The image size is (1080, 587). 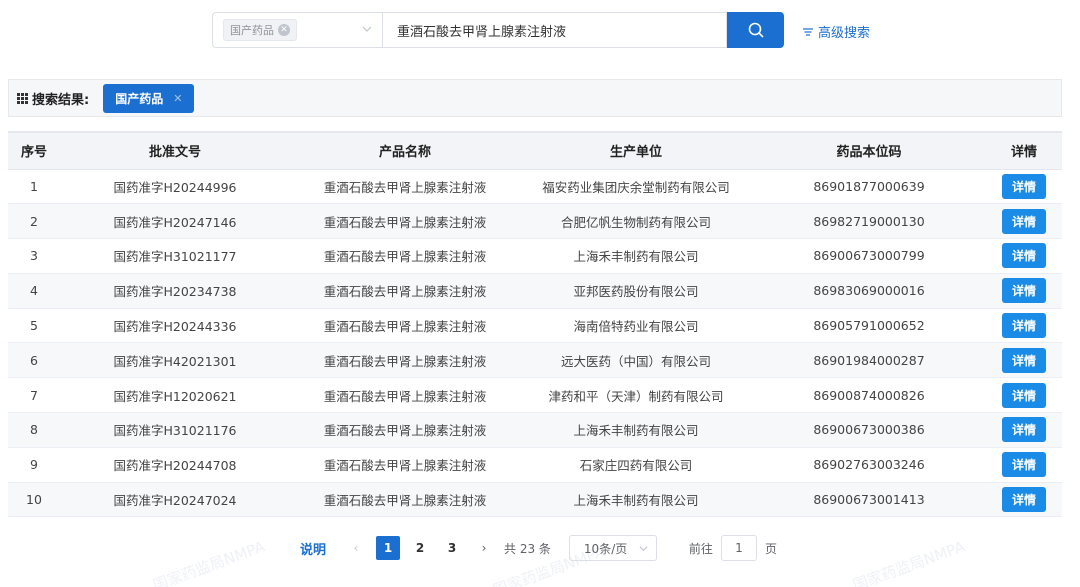 What do you see at coordinates (175, 256) in the screenshot?
I see `cell-approval: 国药准字H31021177` at bounding box center [175, 256].